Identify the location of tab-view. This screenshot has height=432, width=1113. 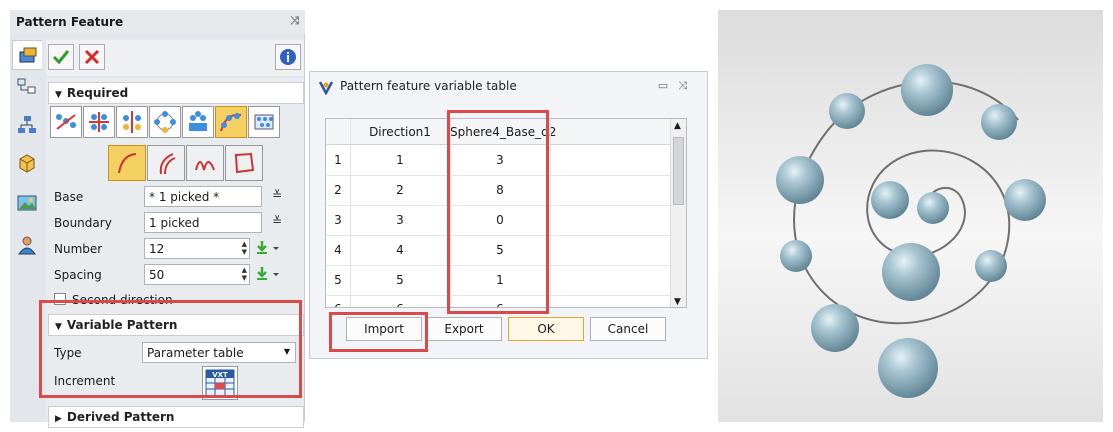
(27, 163).